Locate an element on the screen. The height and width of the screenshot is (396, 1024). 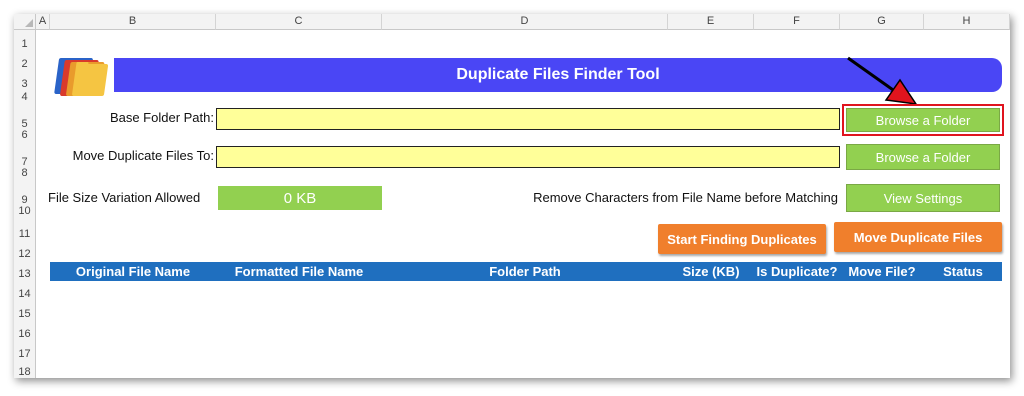
header-status: Status is located at coordinates (963, 271).